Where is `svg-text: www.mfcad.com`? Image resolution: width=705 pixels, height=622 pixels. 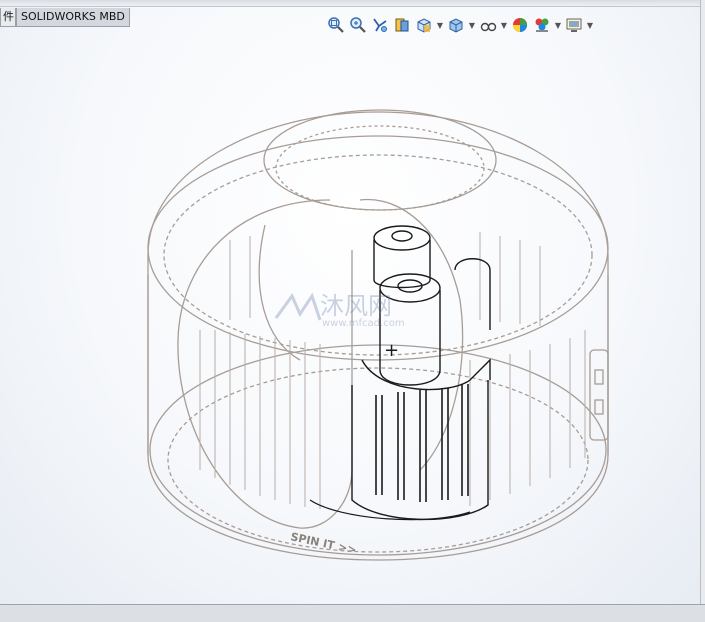 svg-text: www.mfcad.com is located at coordinates (363, 323).